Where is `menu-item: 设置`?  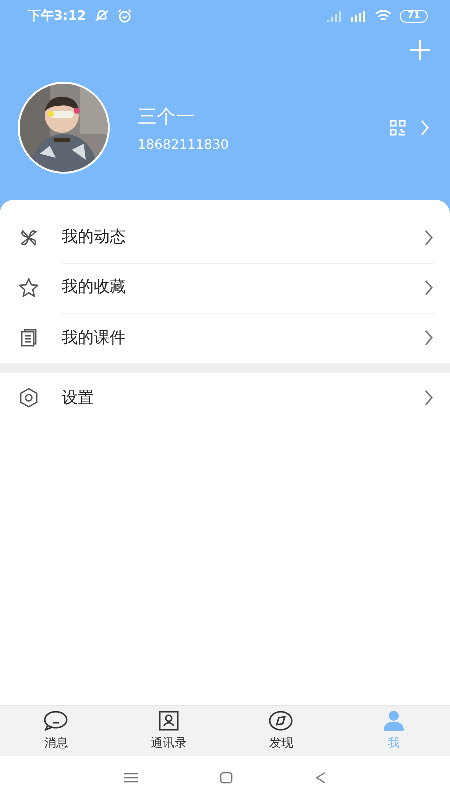 menu-item: 设置 is located at coordinates (225, 398).